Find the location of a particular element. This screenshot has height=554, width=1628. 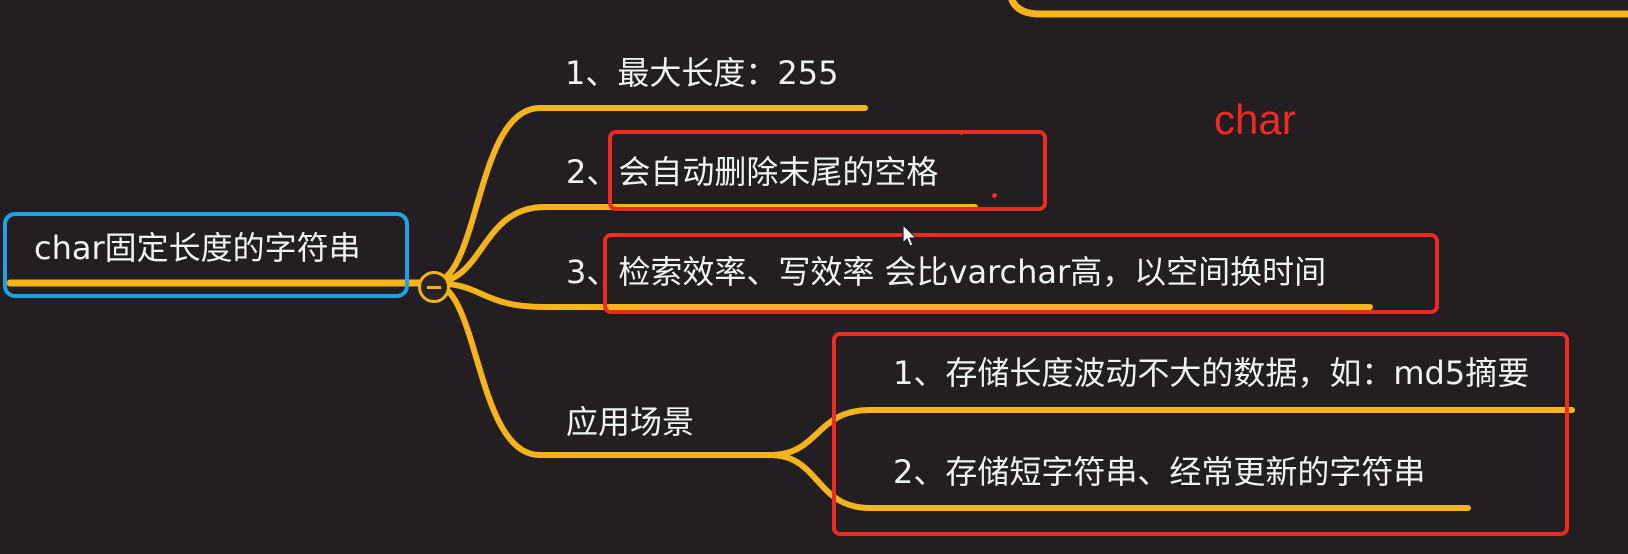

highlight-box-efficiency is located at coordinates (1021, 273).